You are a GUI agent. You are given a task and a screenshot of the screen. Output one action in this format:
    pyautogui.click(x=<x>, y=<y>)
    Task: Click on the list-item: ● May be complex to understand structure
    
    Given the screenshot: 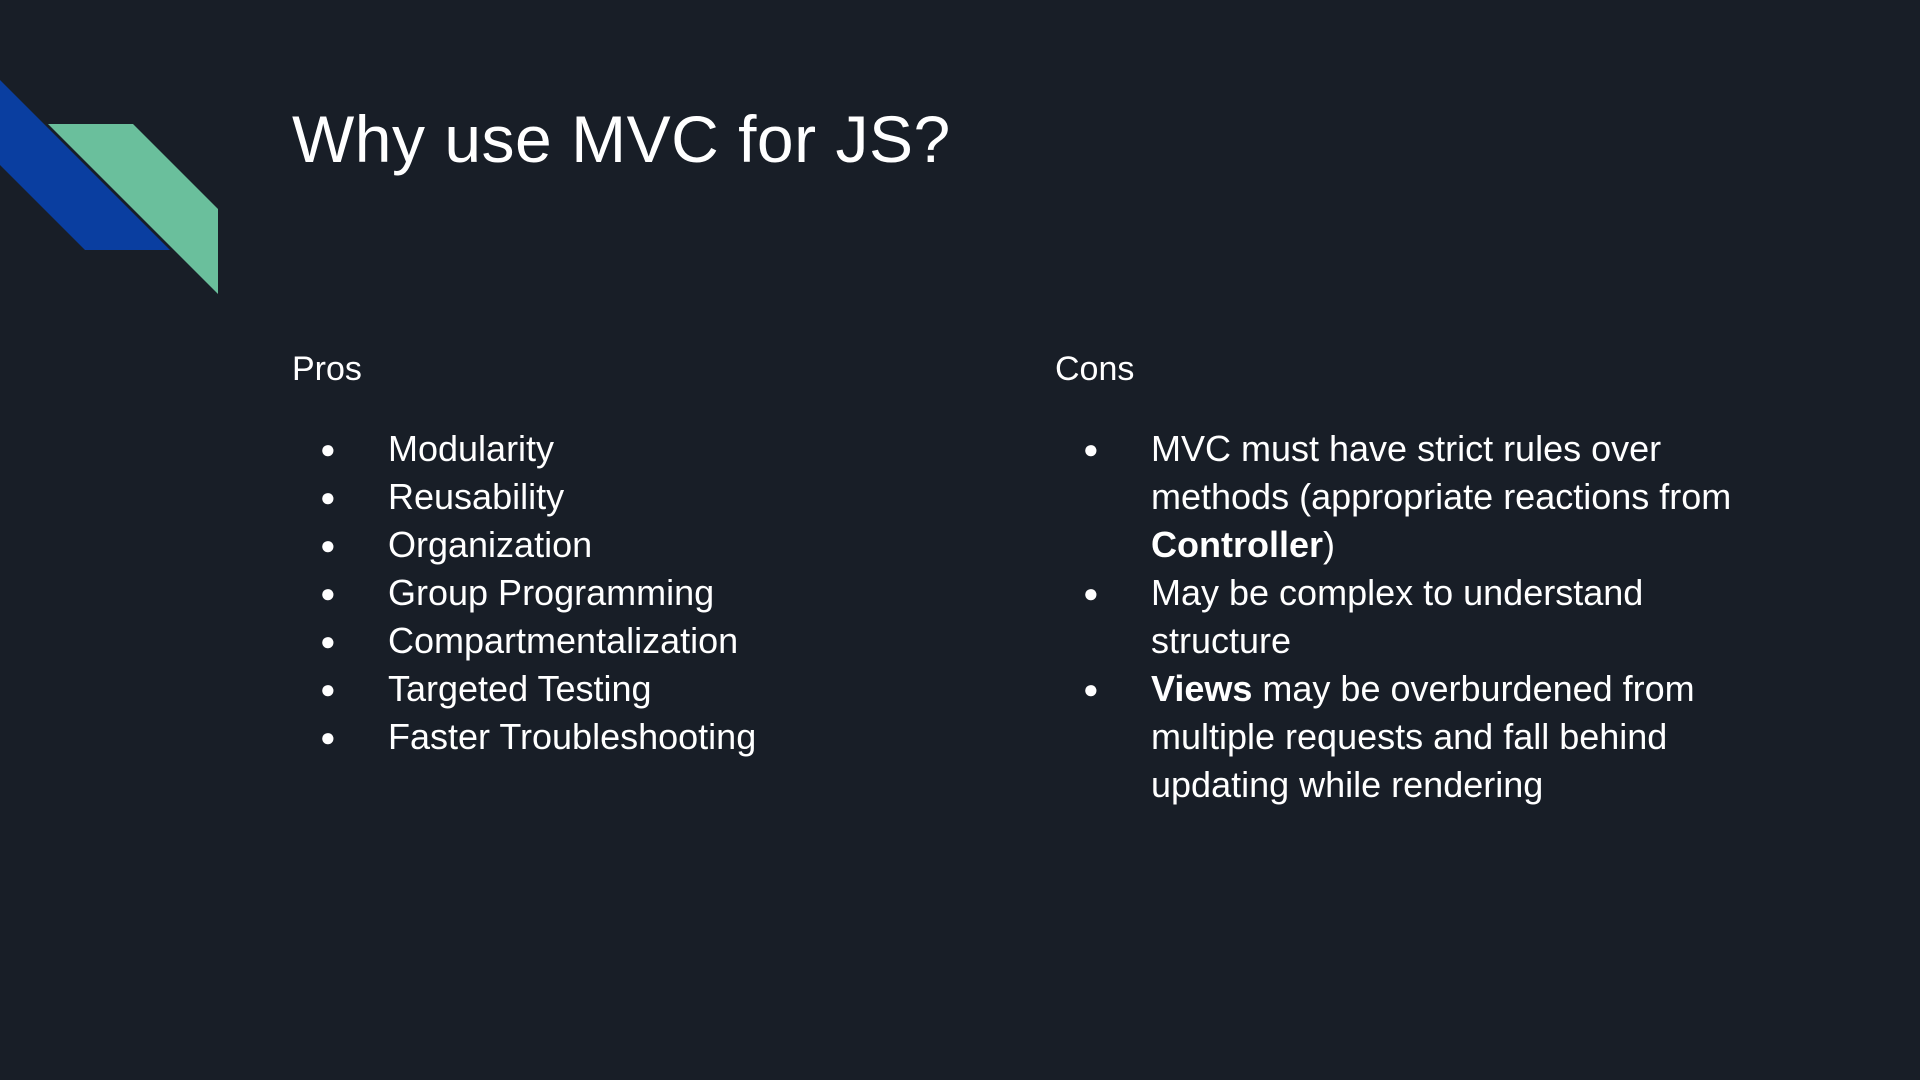 What is the action you would take?
    pyautogui.click(x=1405, y=617)
    